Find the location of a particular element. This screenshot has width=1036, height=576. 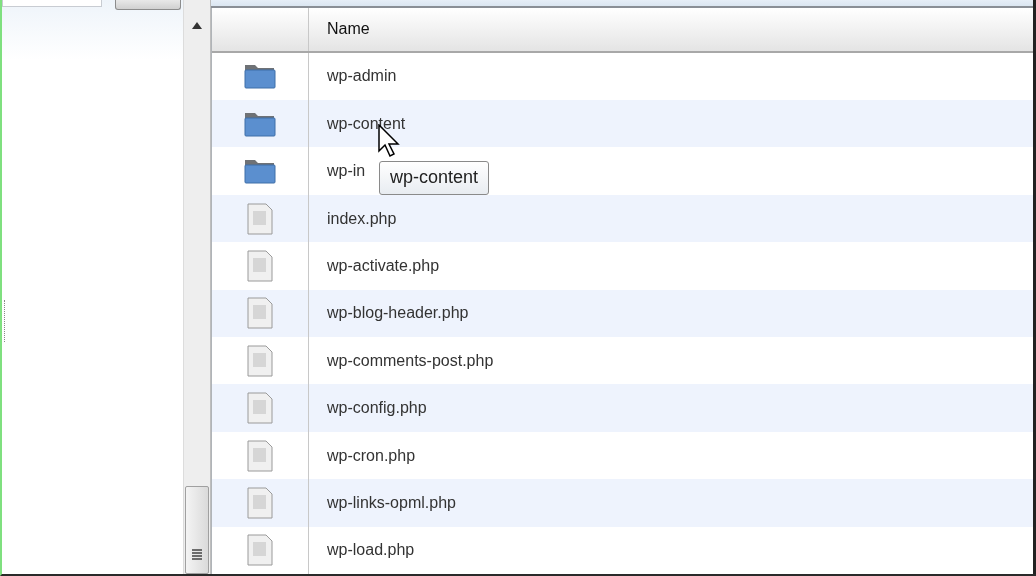

toolbar-button is located at coordinates (148, 5).